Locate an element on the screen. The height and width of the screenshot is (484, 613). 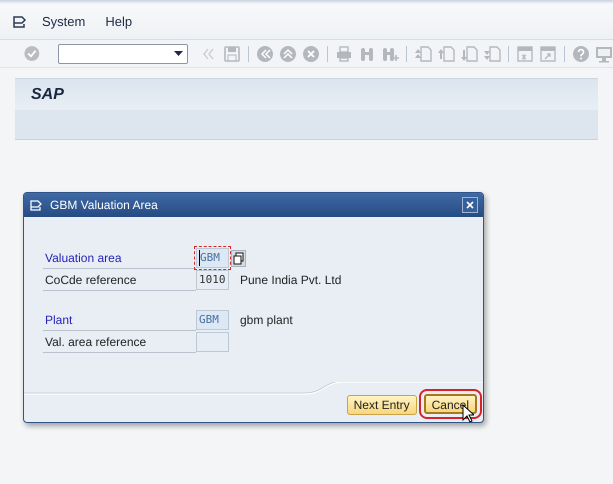
screen-title: SAP is located at coordinates (47, 94).